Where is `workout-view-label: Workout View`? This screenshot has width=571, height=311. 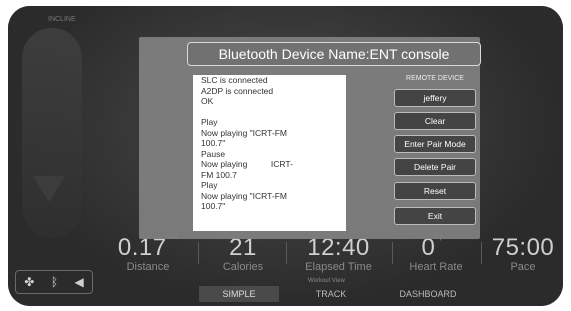 workout-view-label: Workout View is located at coordinates (326, 281).